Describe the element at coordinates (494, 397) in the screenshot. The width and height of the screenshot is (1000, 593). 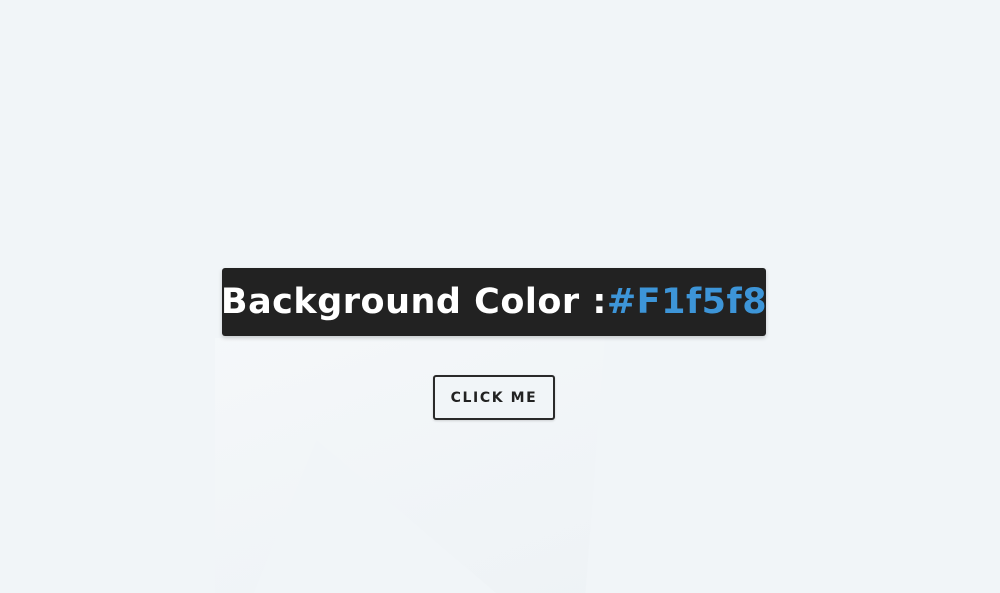
I see `click-me-button: CLICK ME` at that location.